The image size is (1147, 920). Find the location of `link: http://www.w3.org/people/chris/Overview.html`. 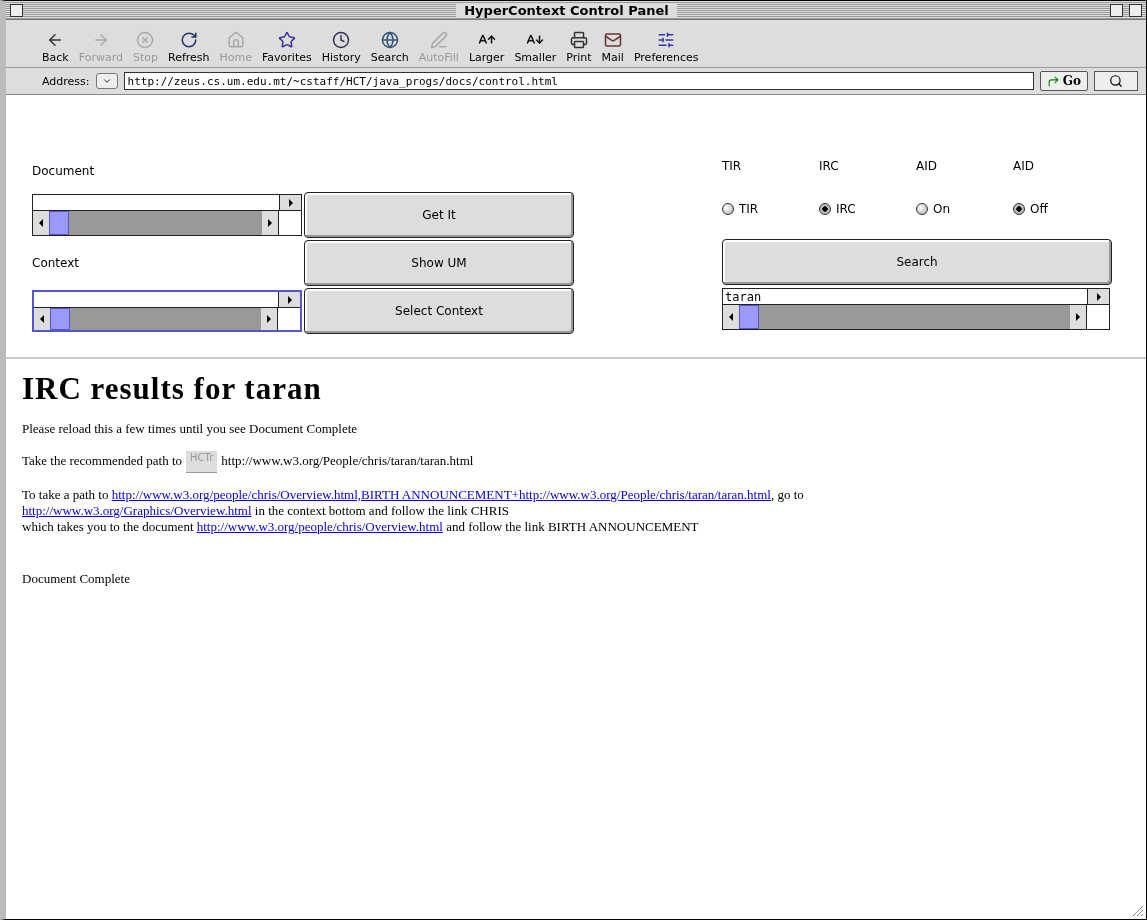

link: http://www.w3.org/people/chris/Overview.html is located at coordinates (319, 526).